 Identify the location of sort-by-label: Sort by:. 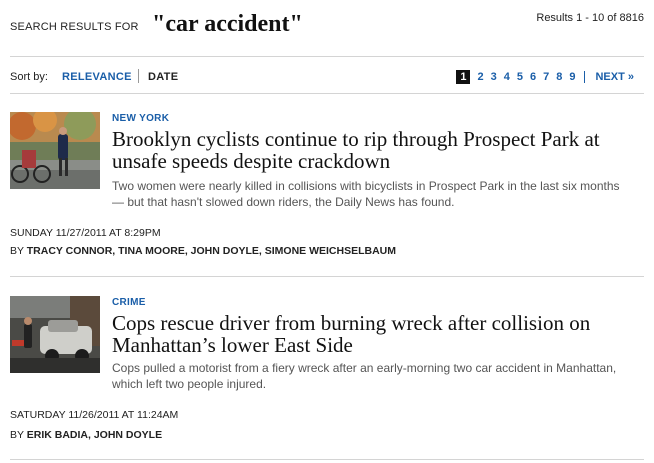
(29, 77).